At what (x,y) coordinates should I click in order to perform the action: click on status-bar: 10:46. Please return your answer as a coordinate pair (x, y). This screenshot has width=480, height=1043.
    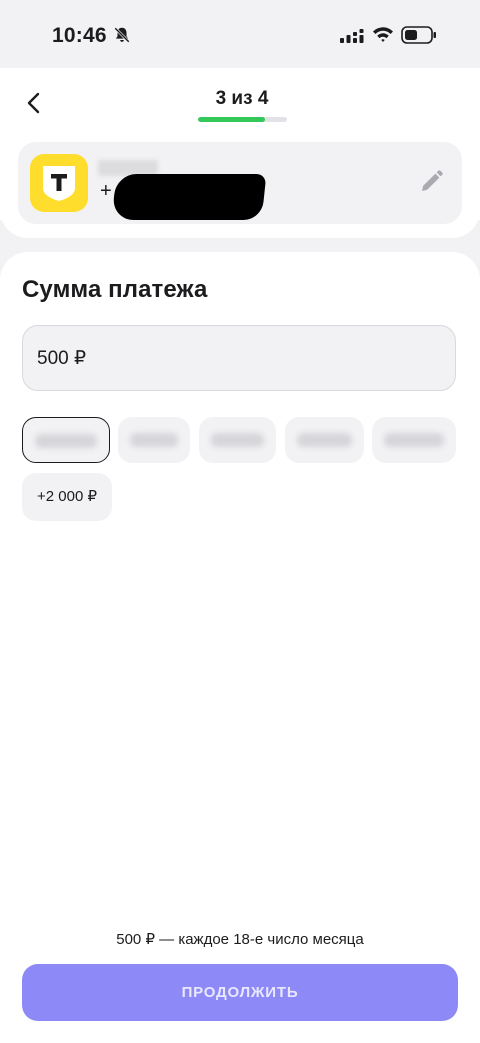
    Looking at the image, I should click on (240, 34).